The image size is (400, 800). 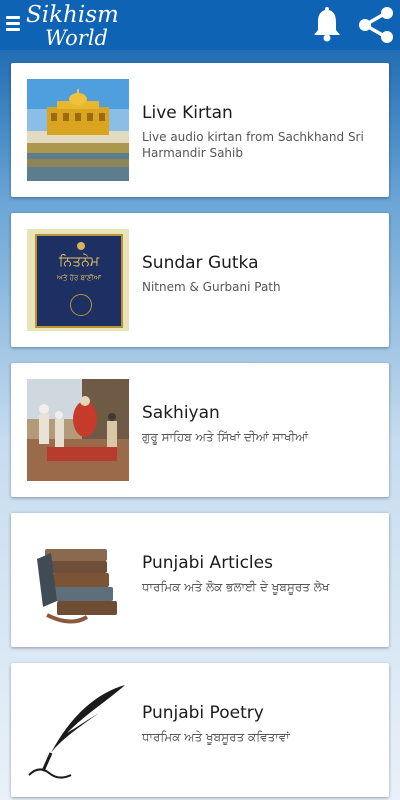 What do you see at coordinates (78, 580) in the screenshot?
I see `book-stack-image` at bounding box center [78, 580].